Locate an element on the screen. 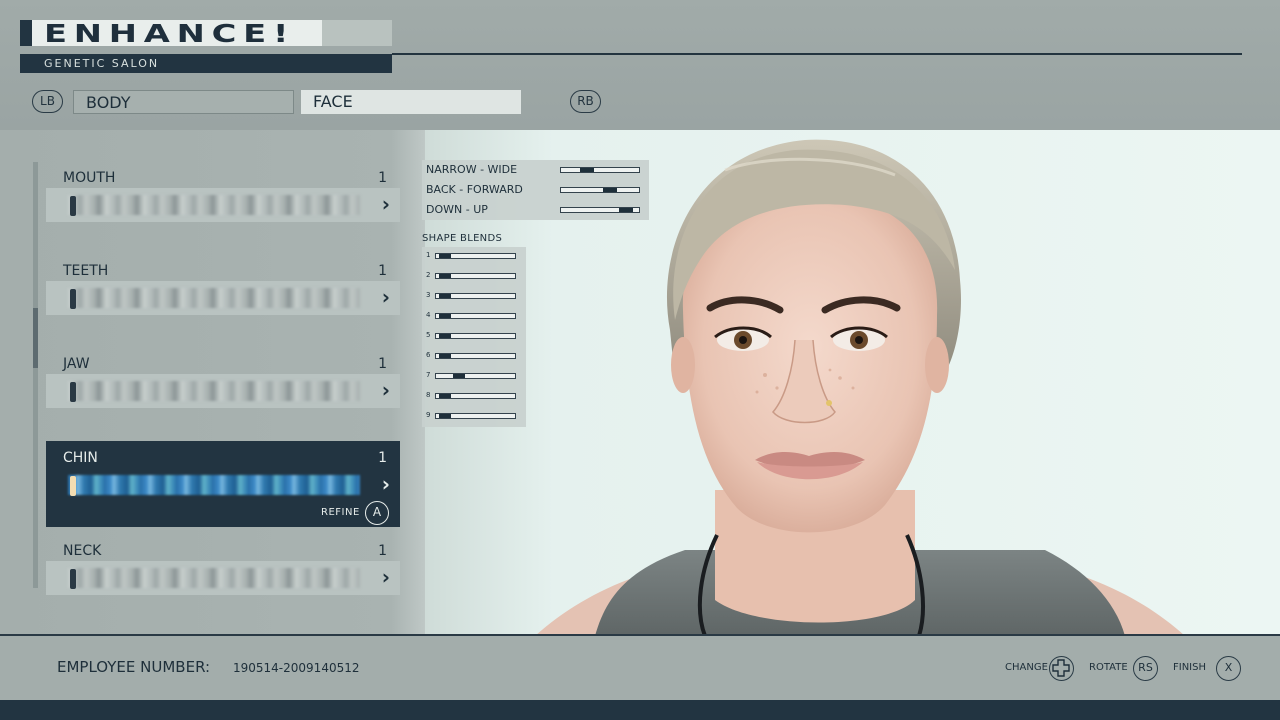  rb-button: RB is located at coordinates (585, 101).